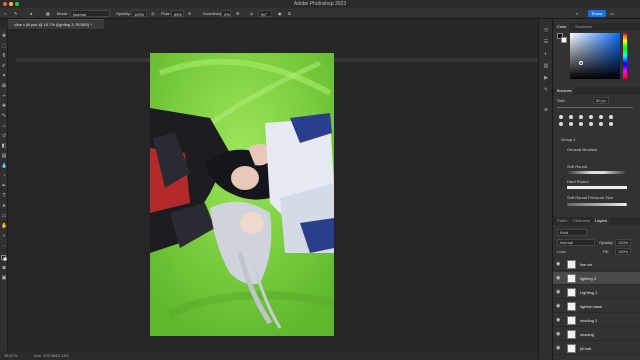  Describe the element at coordinates (596, 320) in the screenshot. I see `layer-row: ◉ shading 2` at that location.